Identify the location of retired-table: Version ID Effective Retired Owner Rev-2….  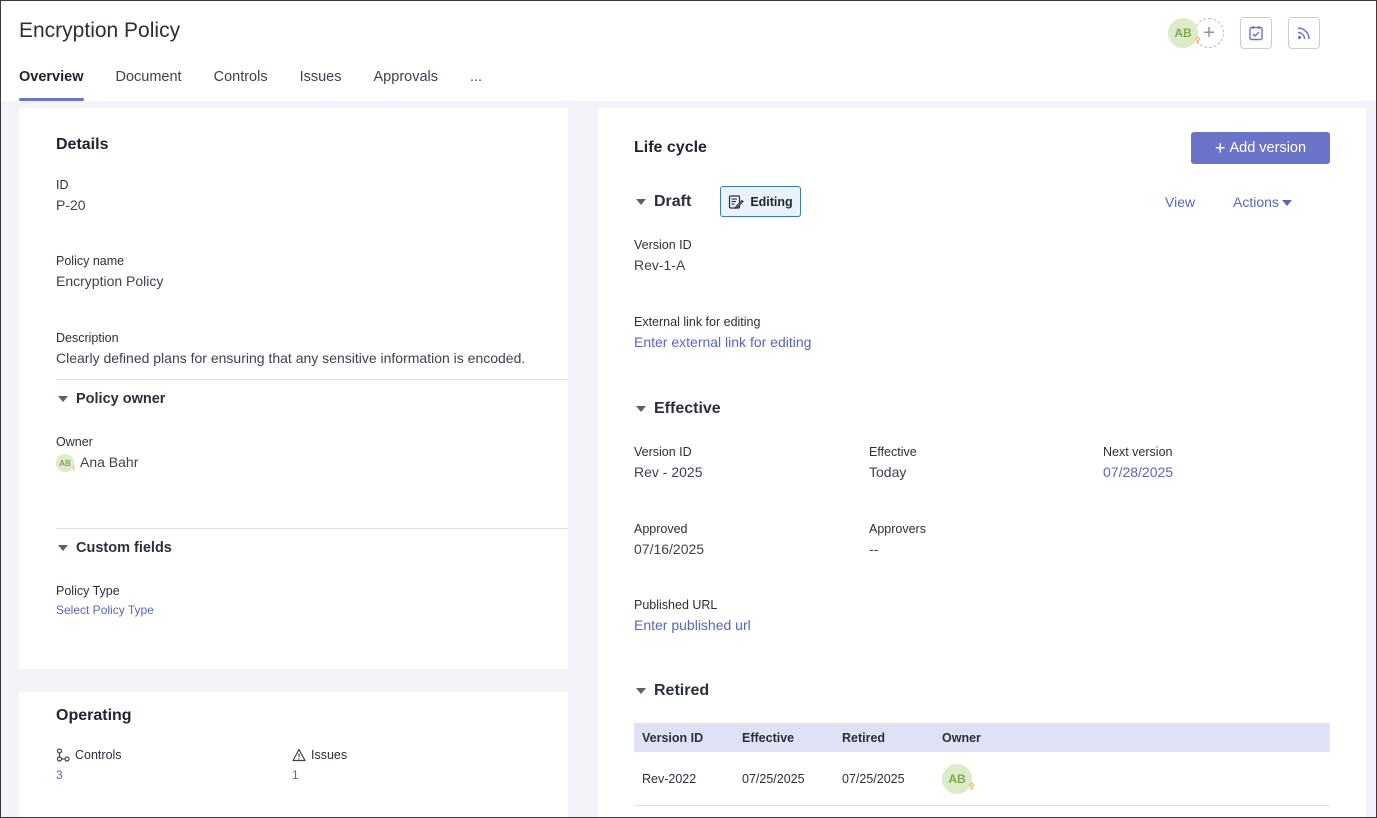
(982, 764).